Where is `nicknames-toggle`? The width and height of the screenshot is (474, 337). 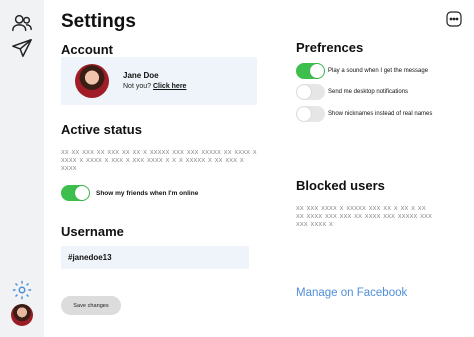 nicknames-toggle is located at coordinates (310, 114).